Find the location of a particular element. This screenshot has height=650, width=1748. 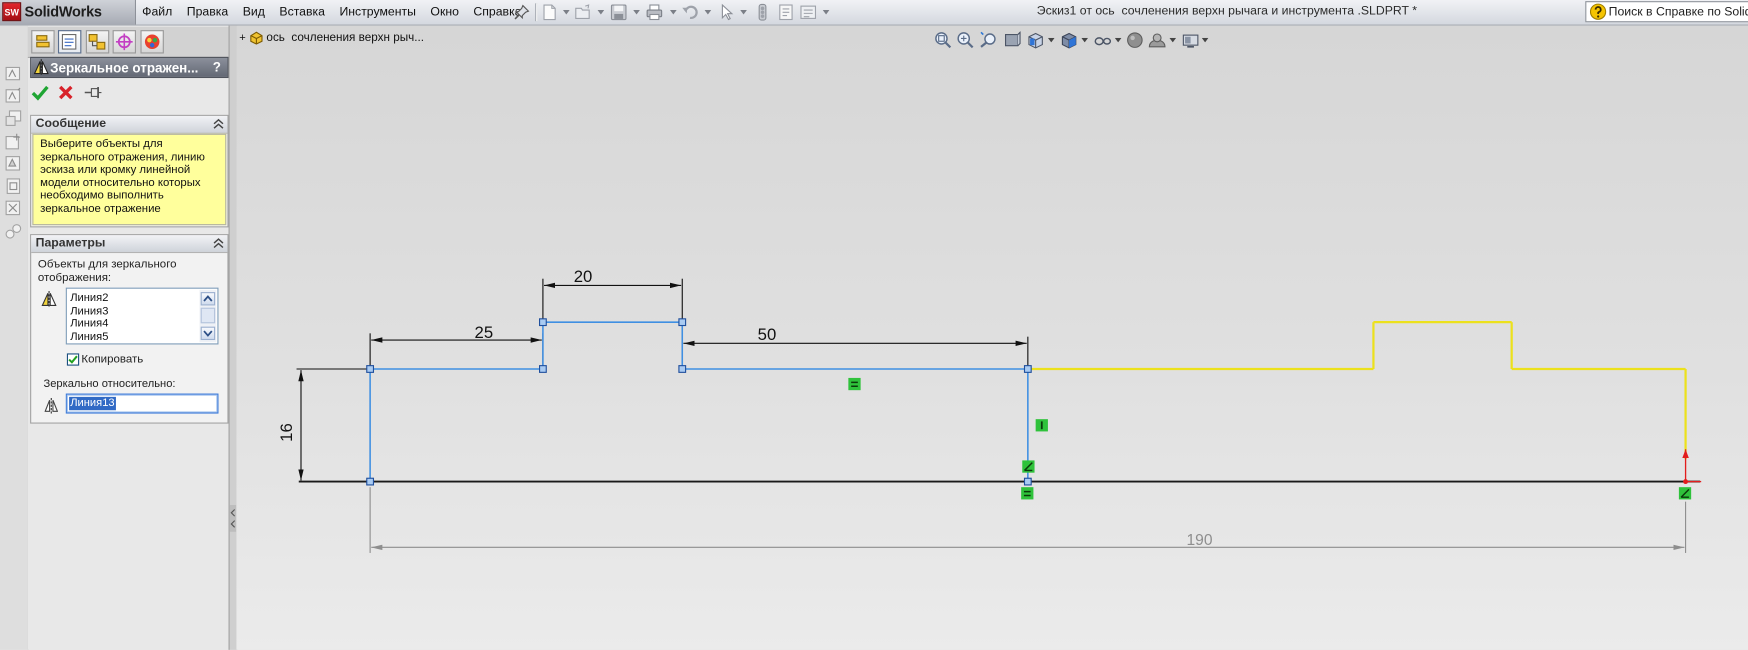

display-manager-tab-icon is located at coordinates (152, 42).